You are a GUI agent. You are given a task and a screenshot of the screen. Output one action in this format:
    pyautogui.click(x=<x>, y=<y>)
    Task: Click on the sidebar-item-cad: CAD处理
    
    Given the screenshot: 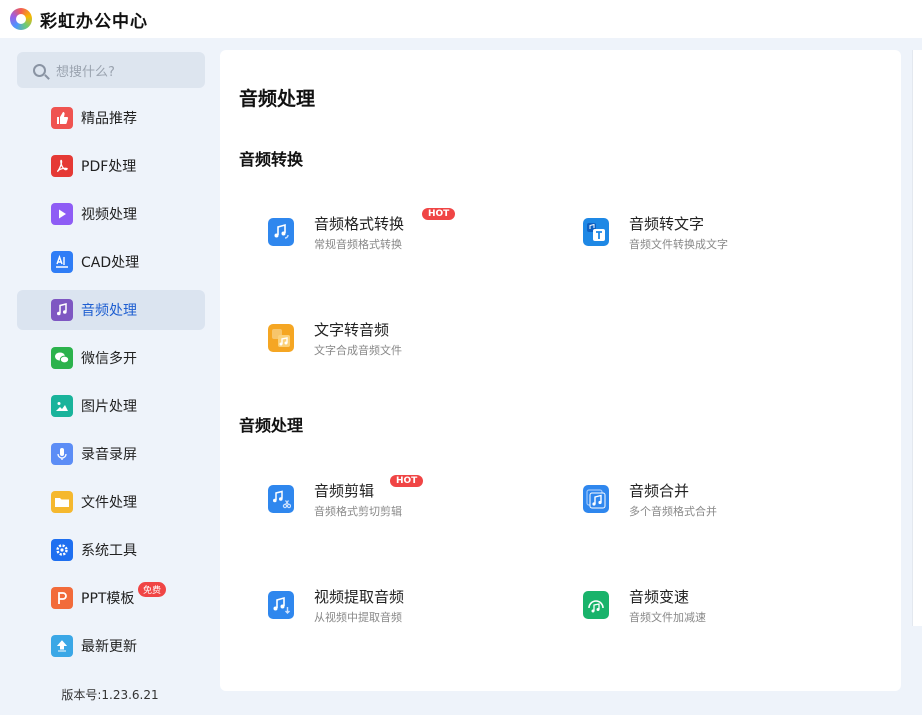 What is the action you would take?
    pyautogui.click(x=111, y=262)
    